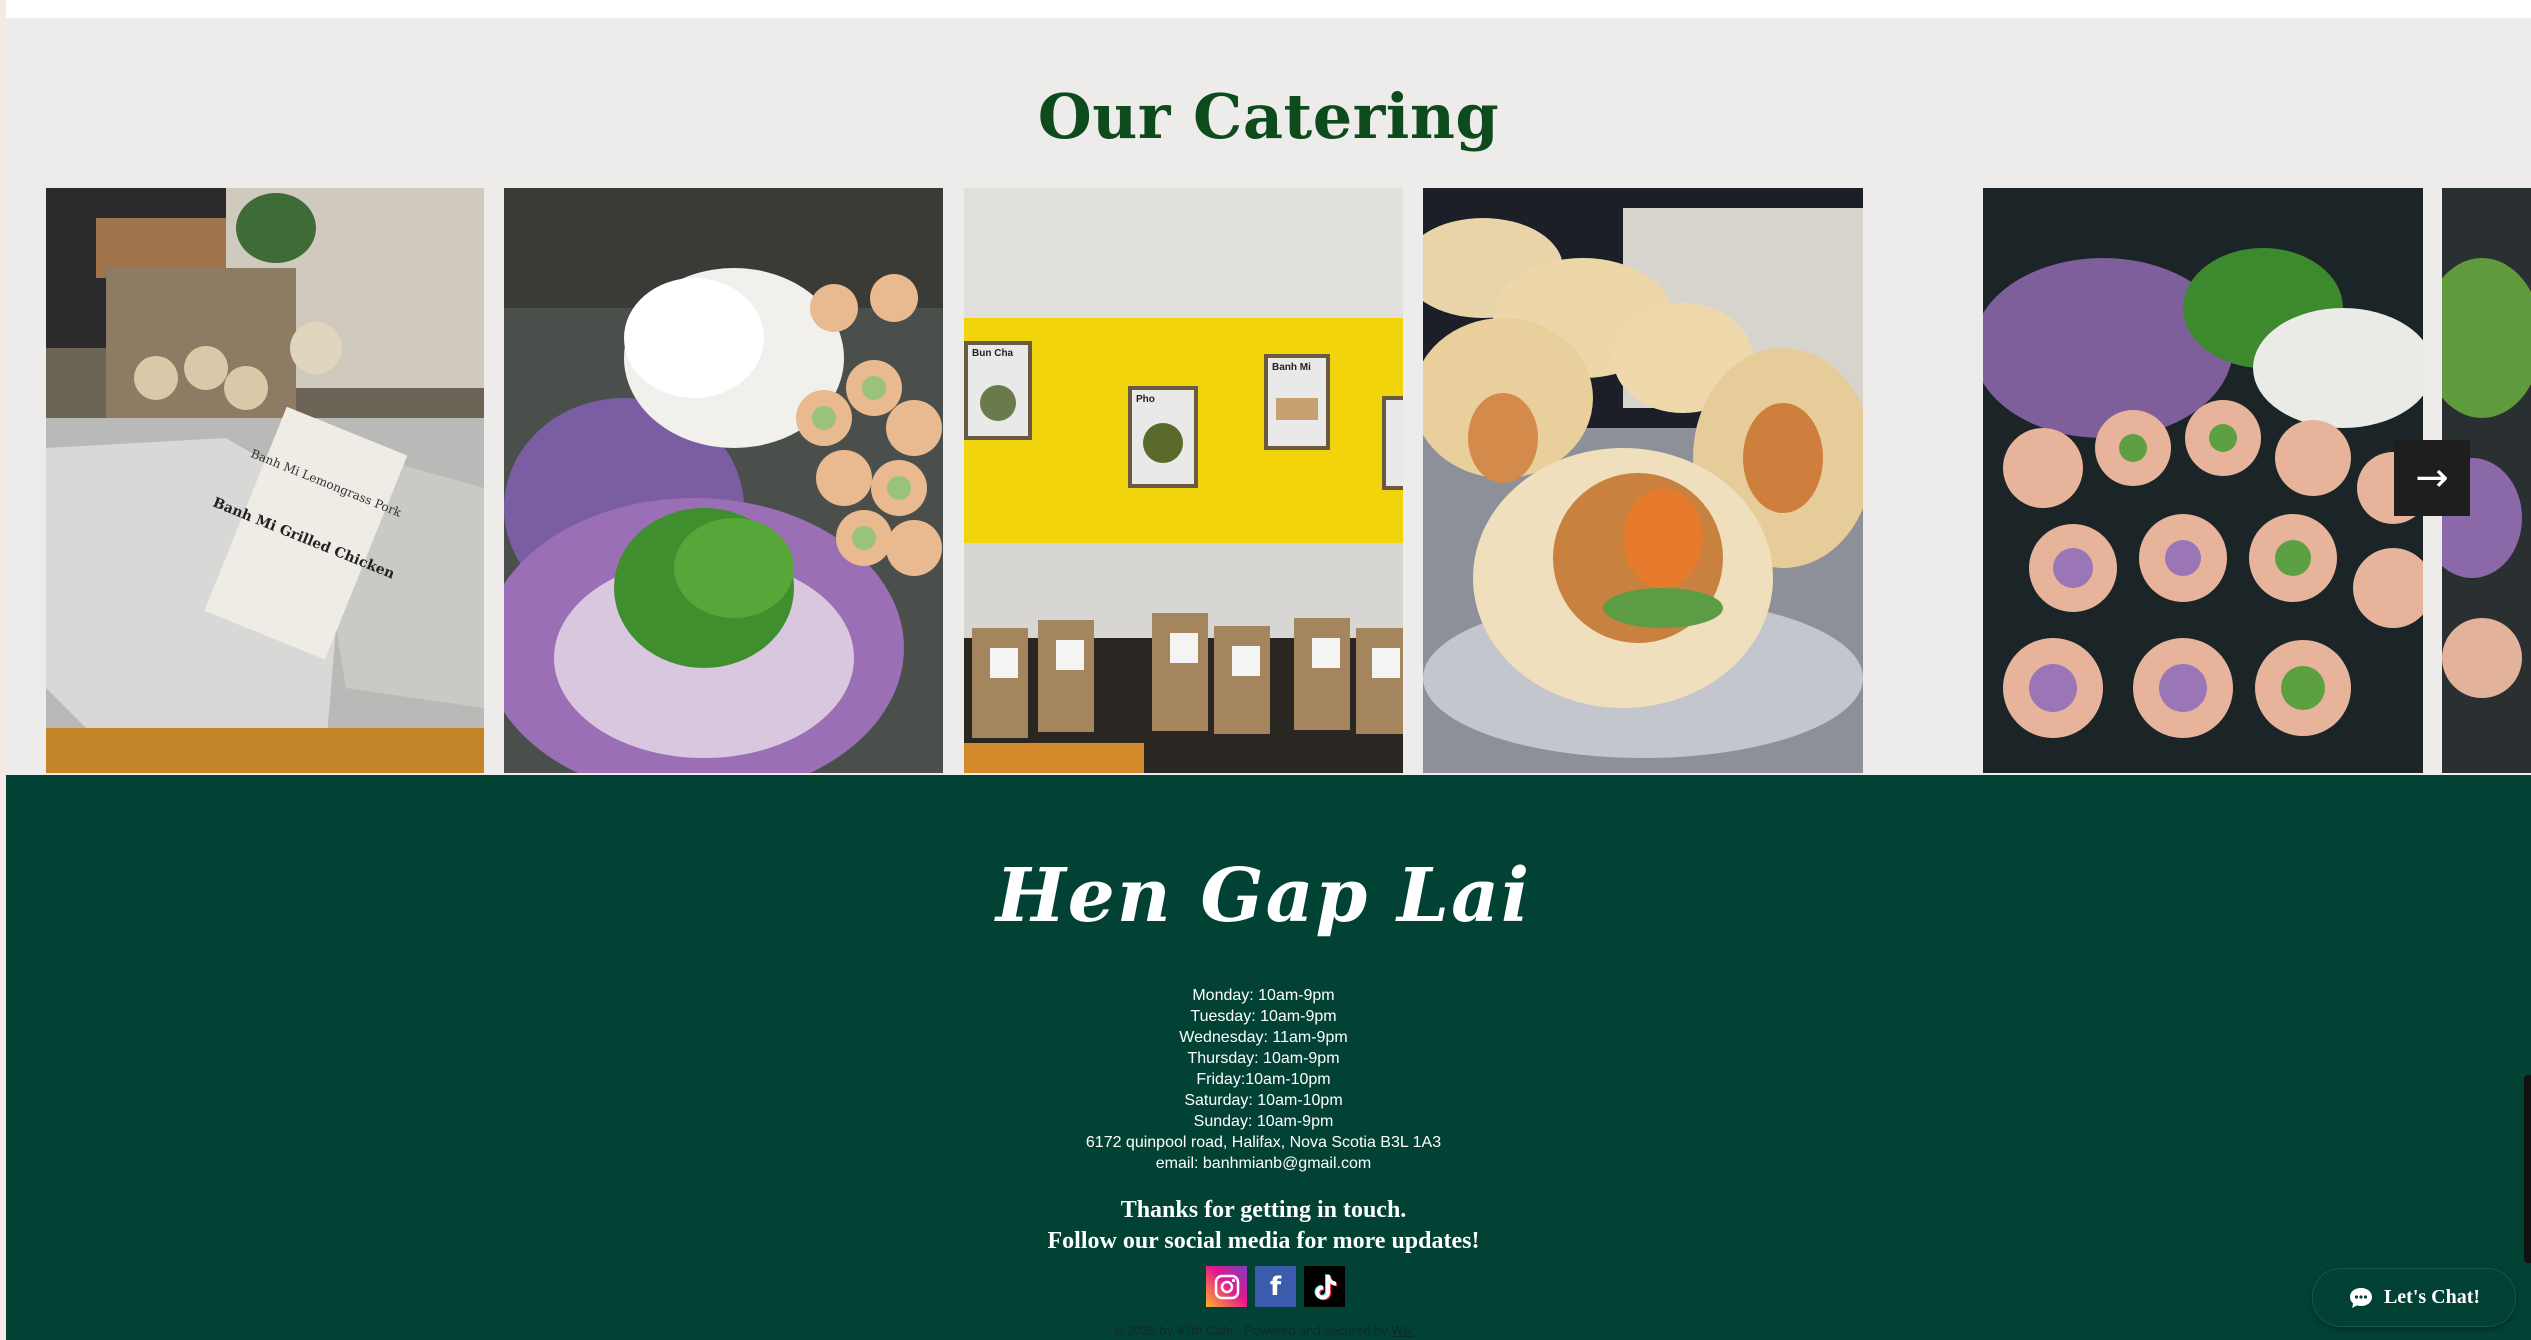 Image resolution: width=2531 pixels, height=1340 pixels. I want to click on tiktok-icon, so click(1325, 1286).